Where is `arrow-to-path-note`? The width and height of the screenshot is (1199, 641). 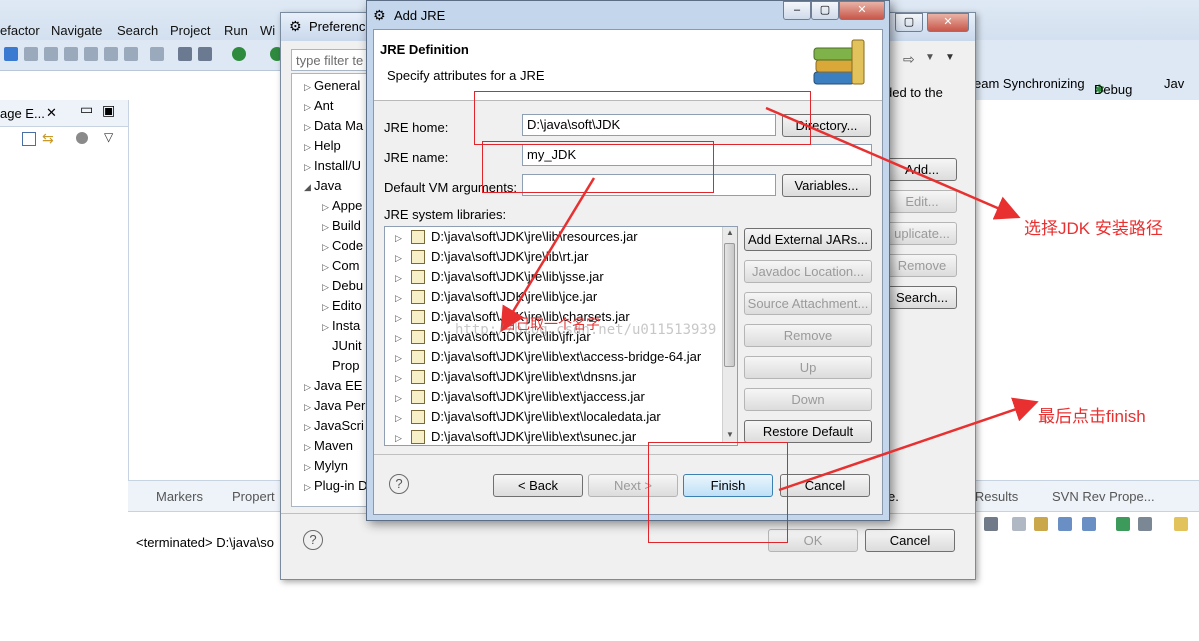
arrow-to-path-note is located at coordinates (893, 163).